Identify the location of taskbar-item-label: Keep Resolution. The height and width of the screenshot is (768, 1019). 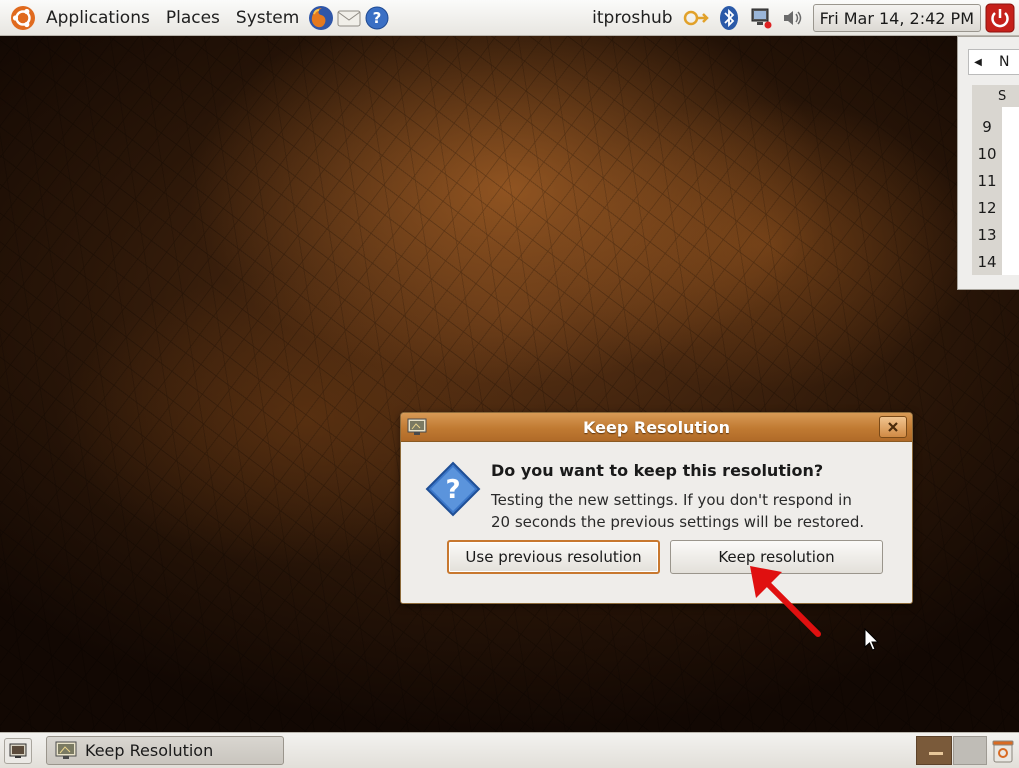
(149, 750).